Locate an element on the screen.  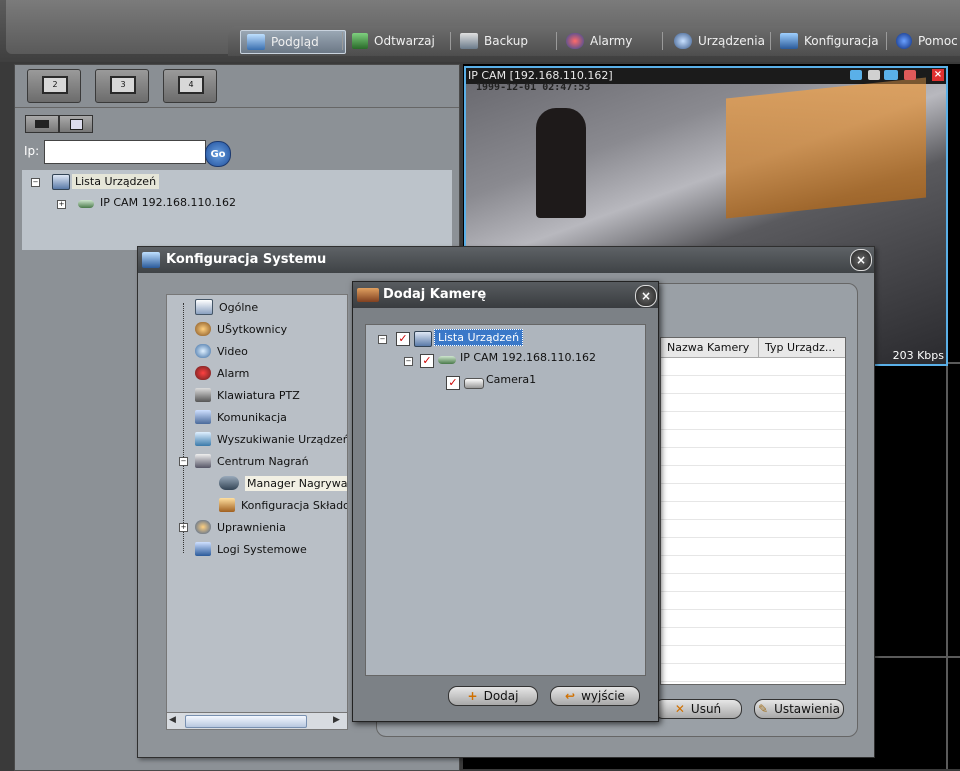
layout-2-button: 2 is located at coordinates (54, 86).